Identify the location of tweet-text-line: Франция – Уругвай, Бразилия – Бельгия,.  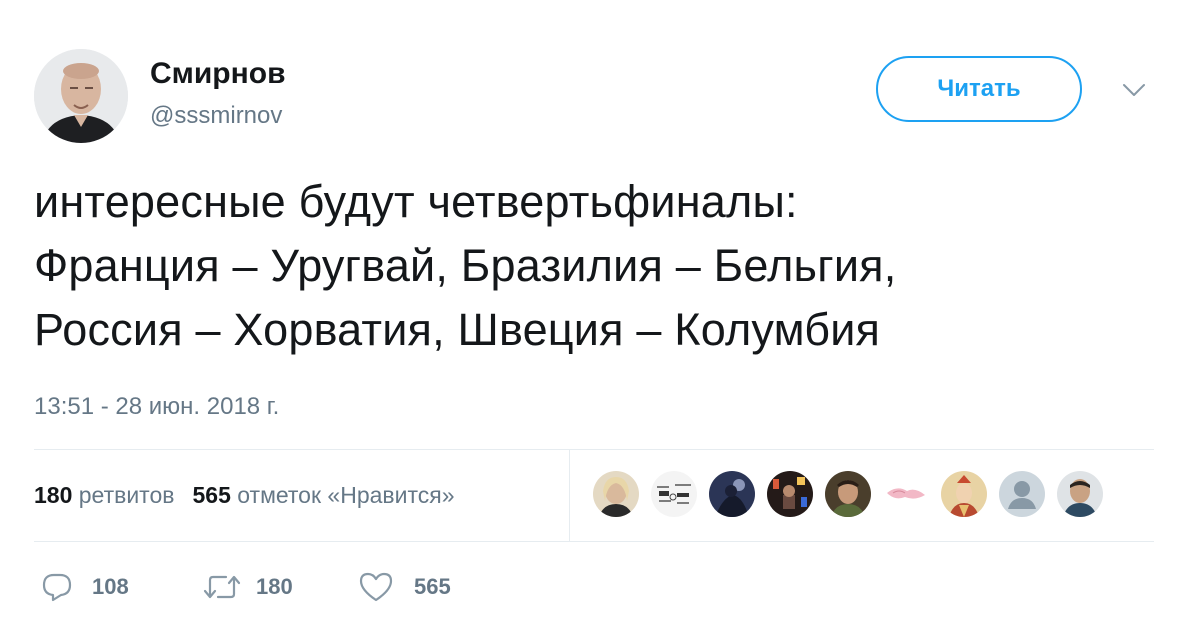
(465, 265).